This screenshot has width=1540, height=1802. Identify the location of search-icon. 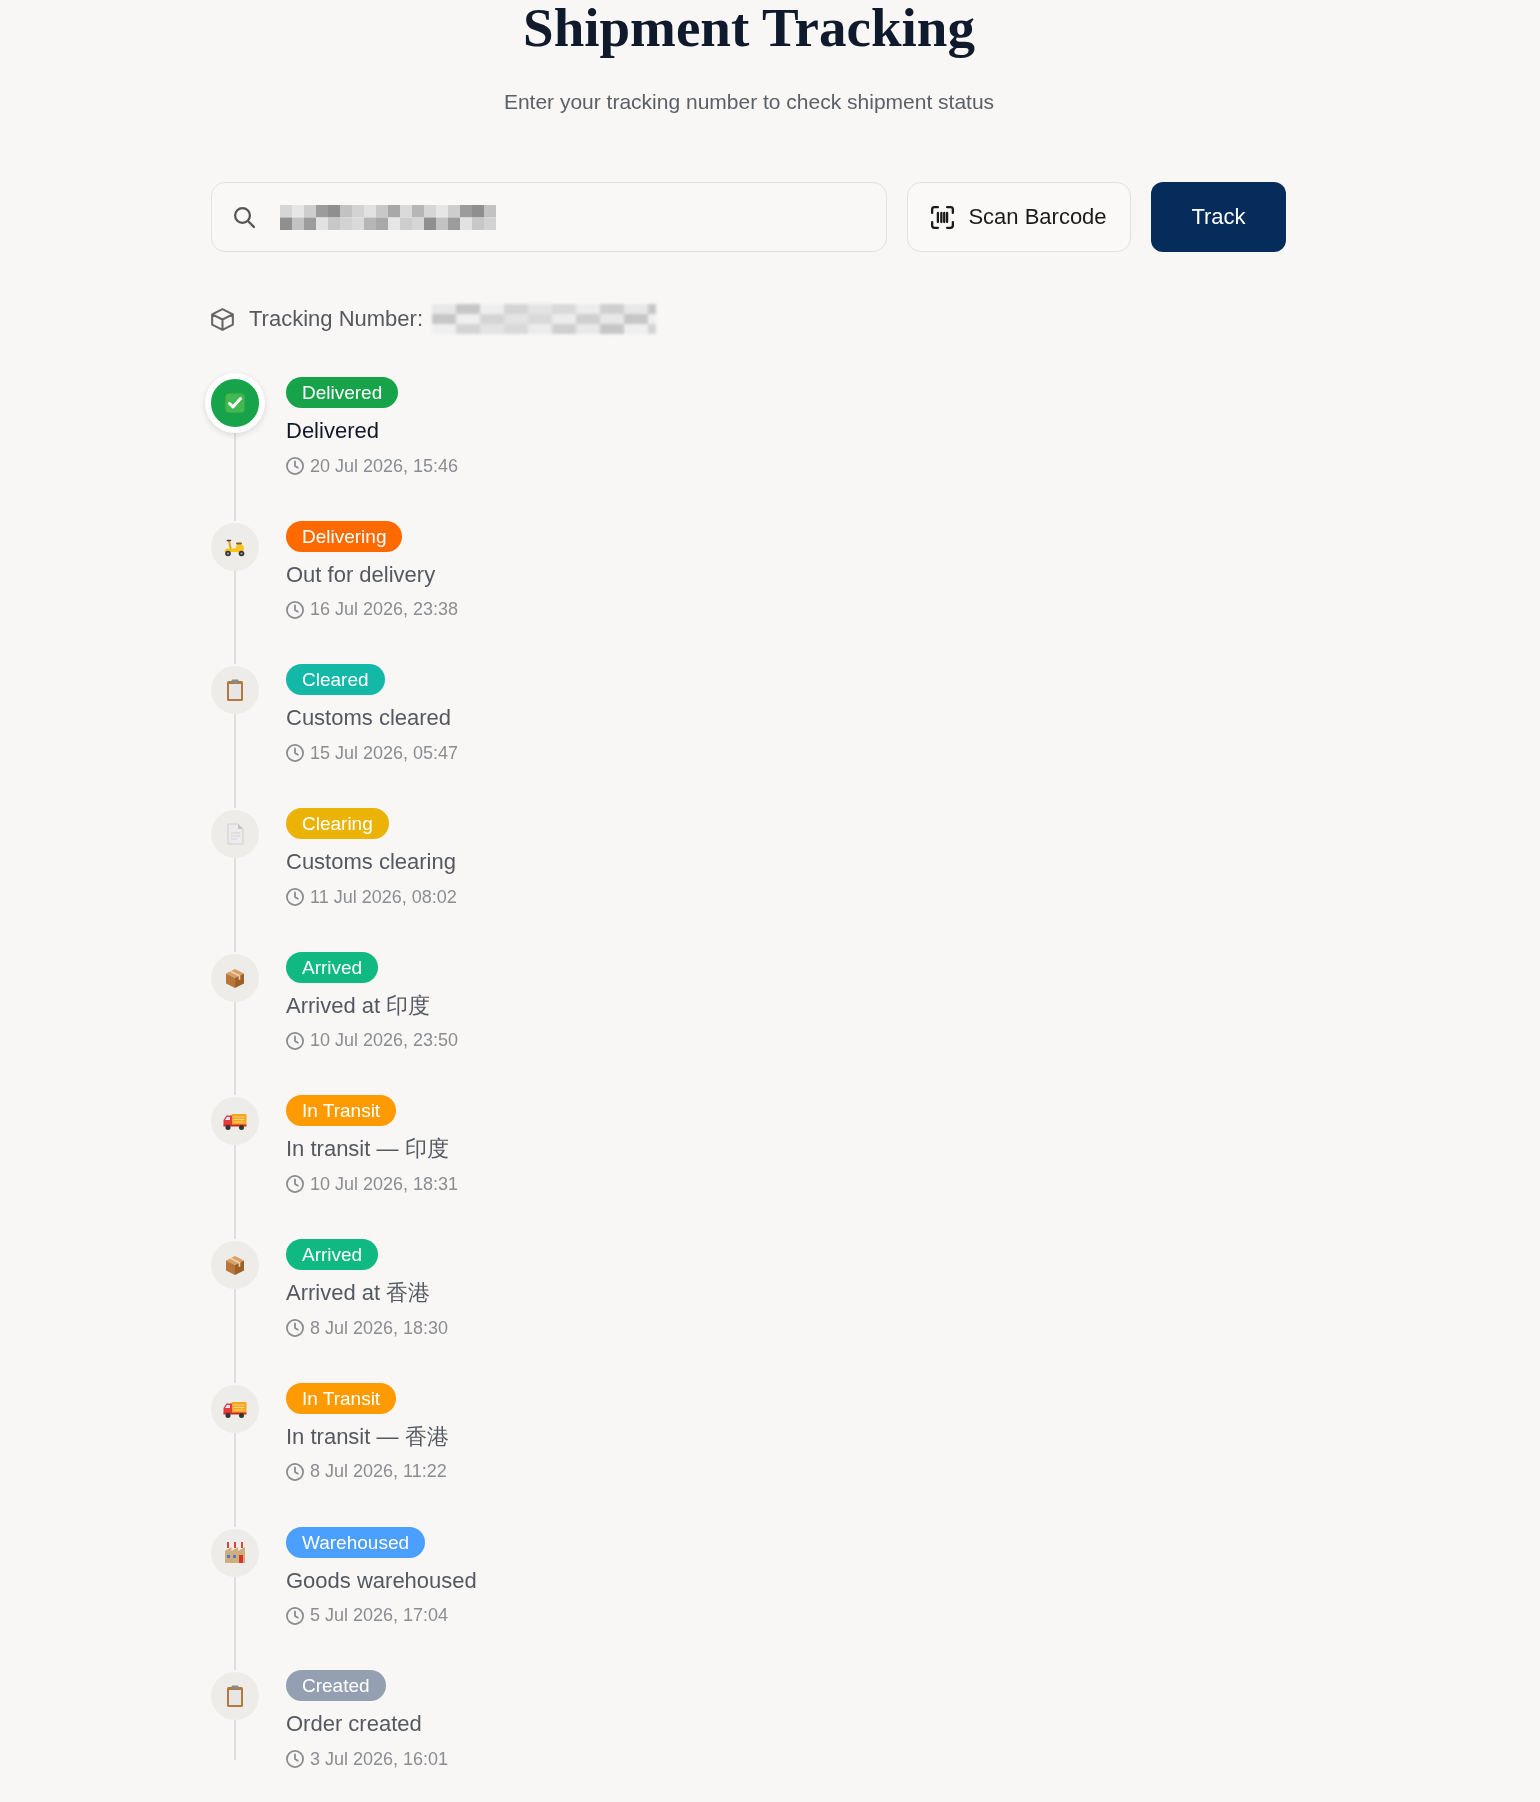
(244, 217).